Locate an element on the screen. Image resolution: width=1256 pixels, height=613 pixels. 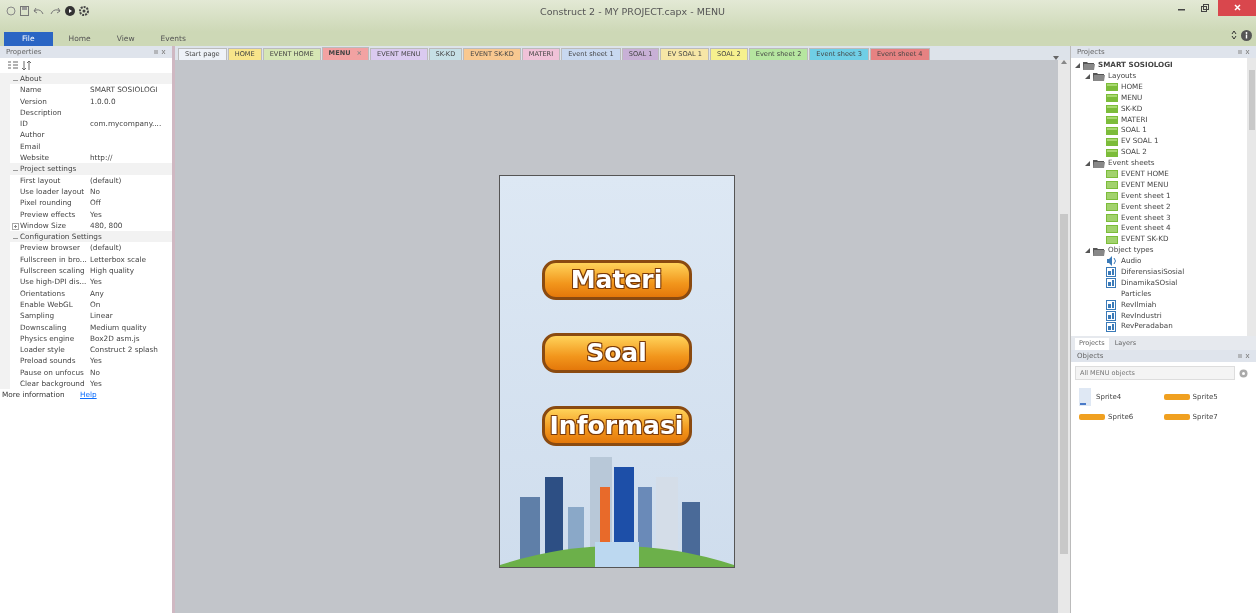
app-icon is located at coordinates (11, 11).